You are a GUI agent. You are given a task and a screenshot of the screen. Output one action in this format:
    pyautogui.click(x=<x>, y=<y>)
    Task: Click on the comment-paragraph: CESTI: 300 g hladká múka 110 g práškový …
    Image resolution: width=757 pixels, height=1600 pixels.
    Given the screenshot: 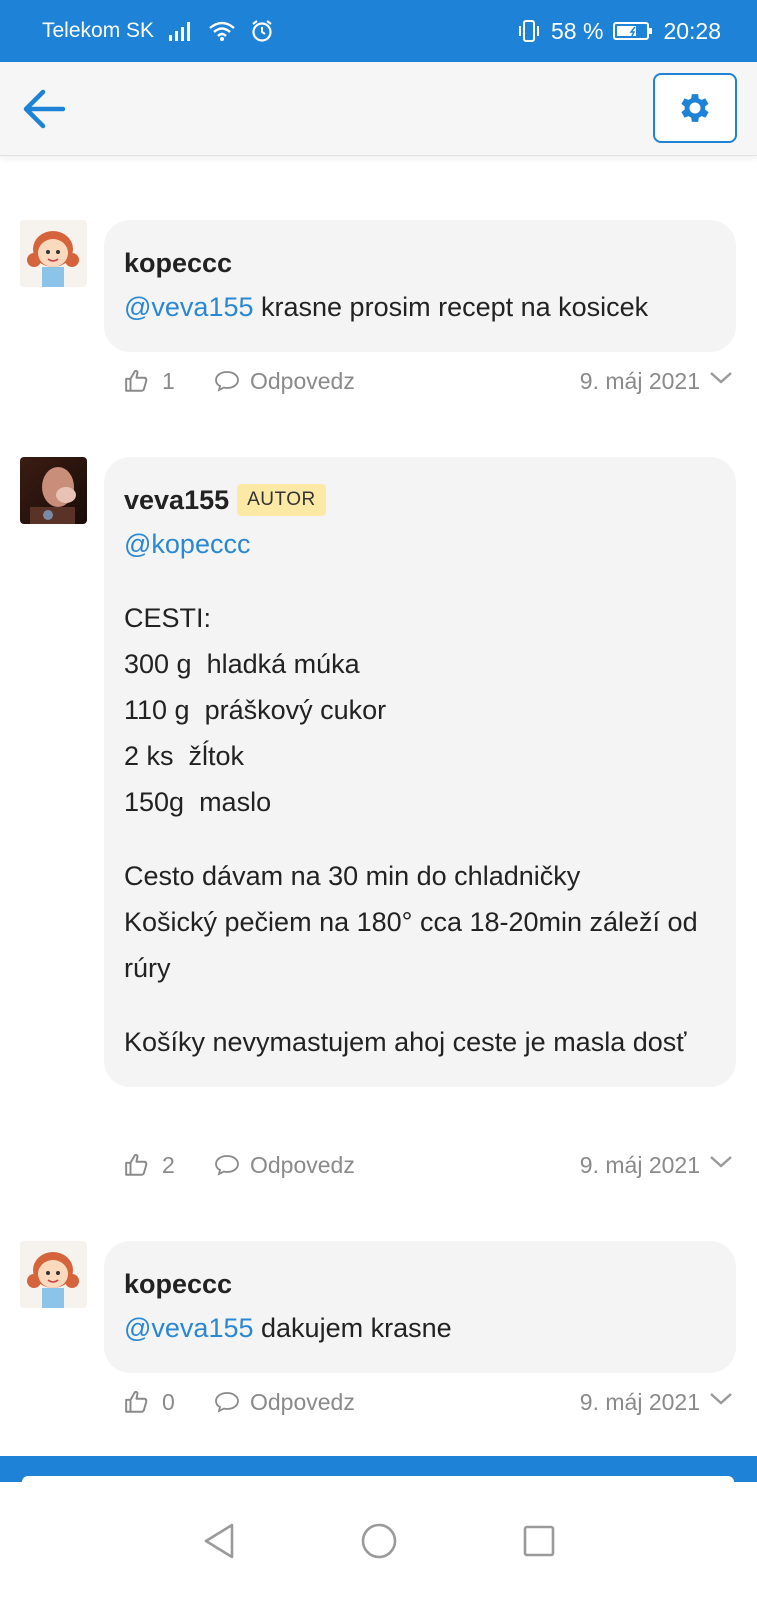 What is the action you would take?
    pyautogui.click(x=420, y=710)
    